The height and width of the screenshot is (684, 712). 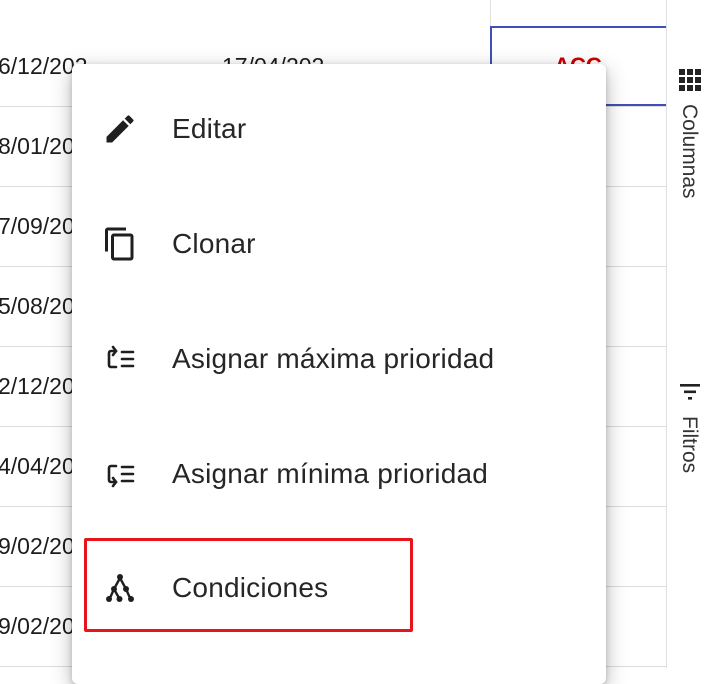 What do you see at coordinates (209, 128) in the screenshot?
I see `menu-item-label: Editar` at bounding box center [209, 128].